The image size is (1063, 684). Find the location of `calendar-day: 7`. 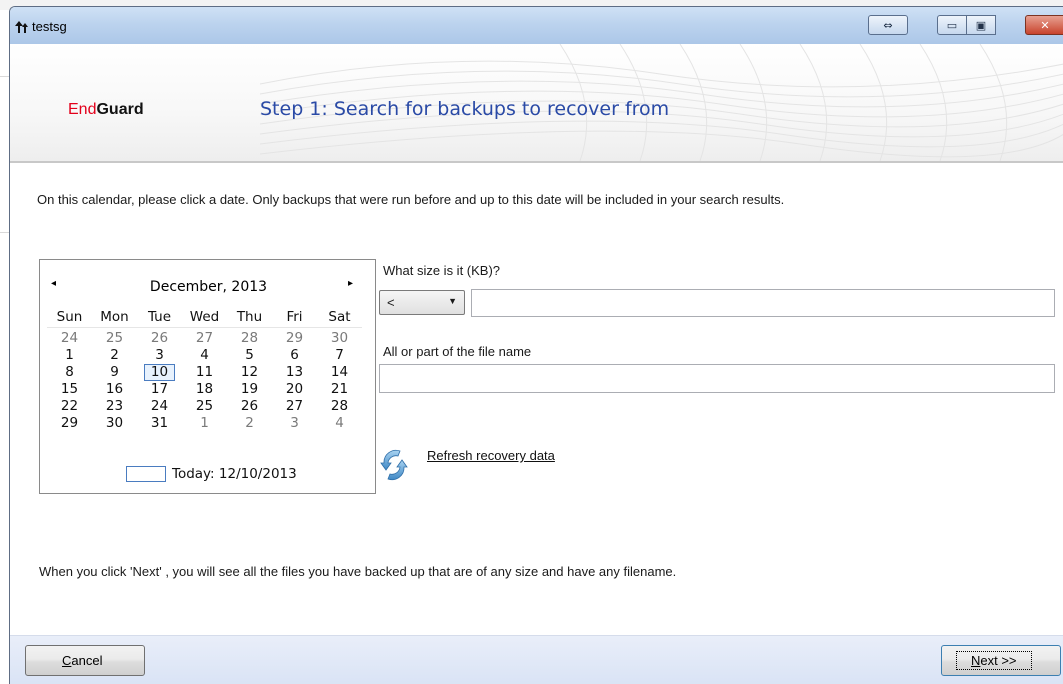

calendar-day: 7 is located at coordinates (339, 355).